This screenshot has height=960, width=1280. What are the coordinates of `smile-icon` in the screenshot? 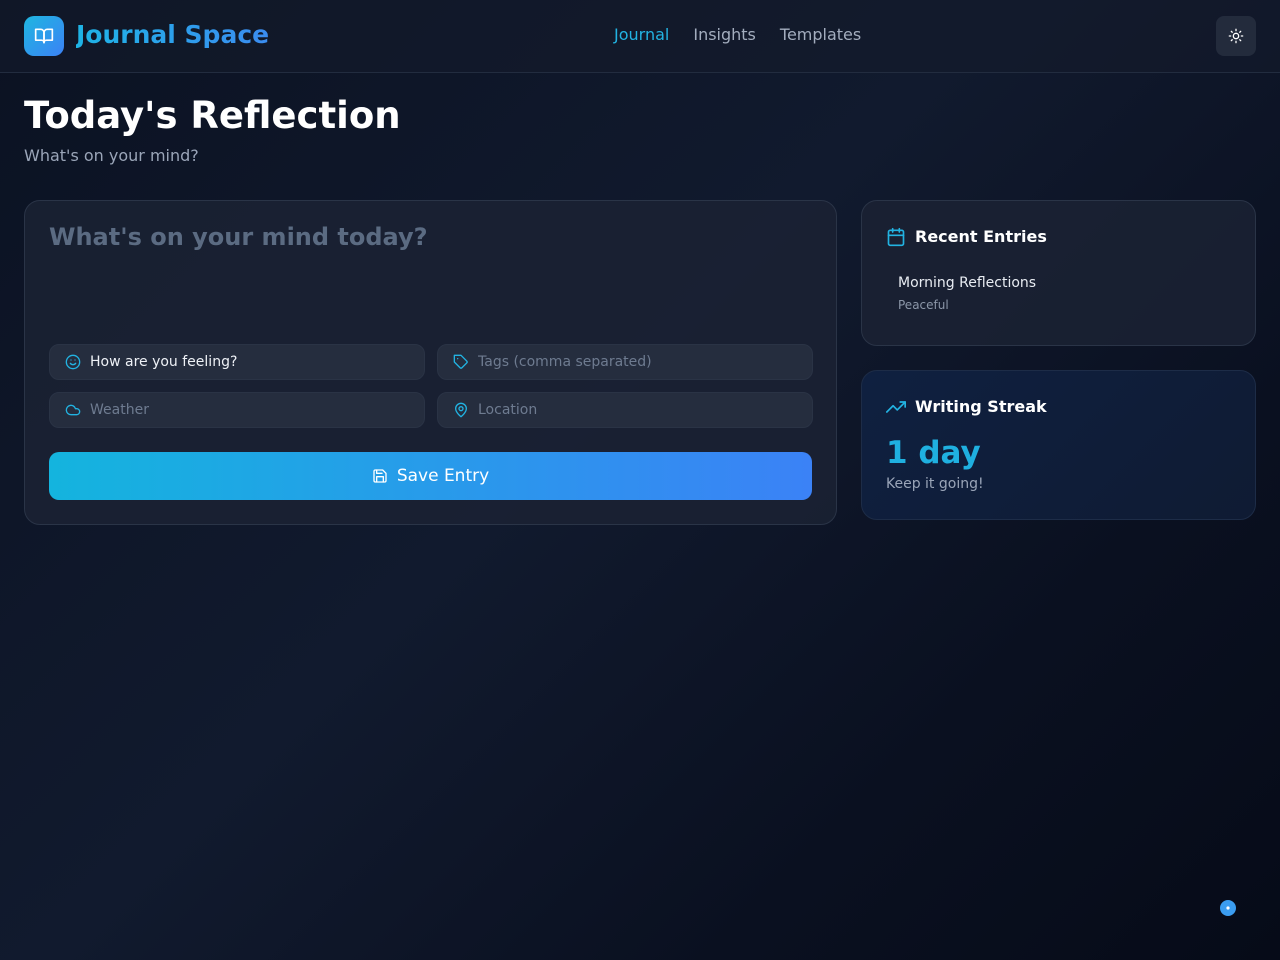 It's located at (73, 362).